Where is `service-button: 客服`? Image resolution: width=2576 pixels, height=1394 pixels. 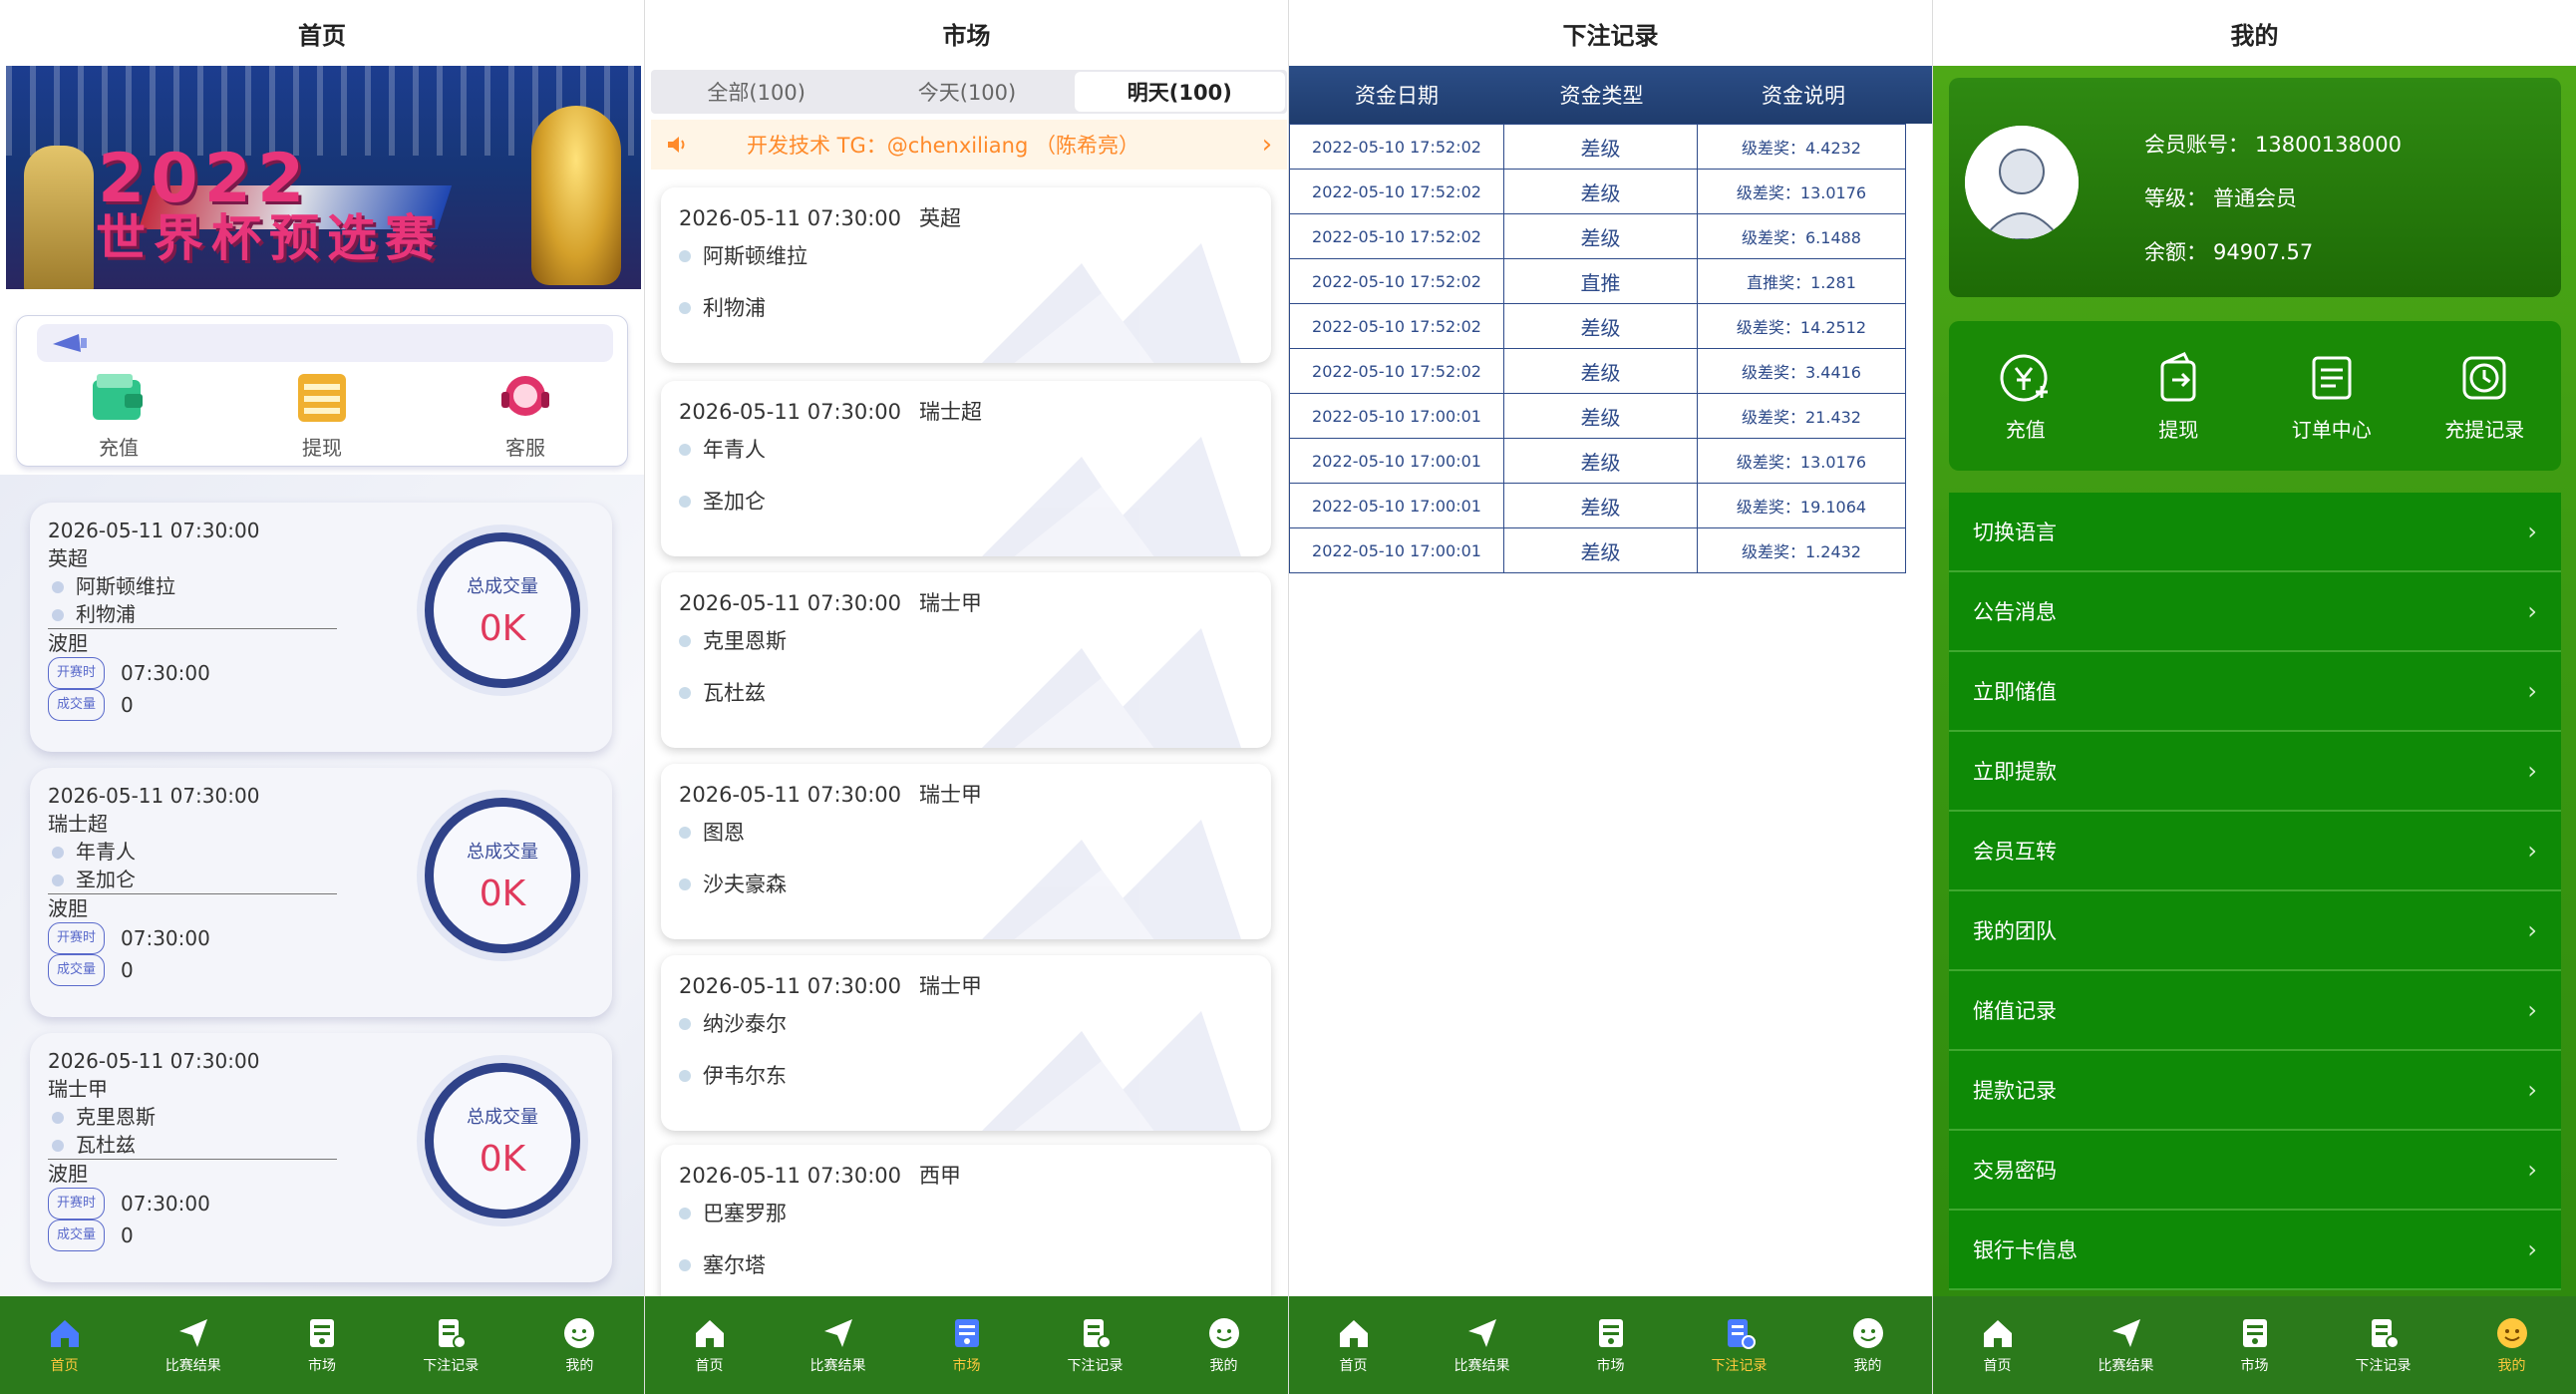 service-button: 客服 is located at coordinates (525, 415).